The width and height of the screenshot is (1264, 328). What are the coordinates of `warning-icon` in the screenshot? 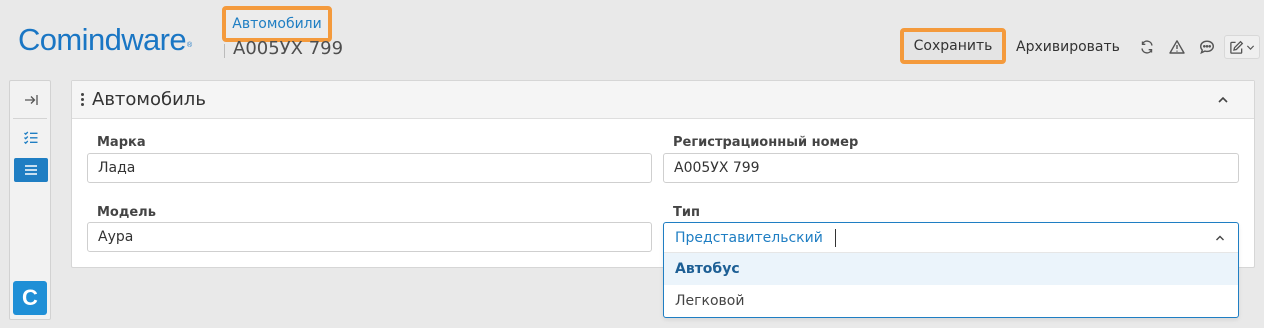 It's located at (1177, 47).